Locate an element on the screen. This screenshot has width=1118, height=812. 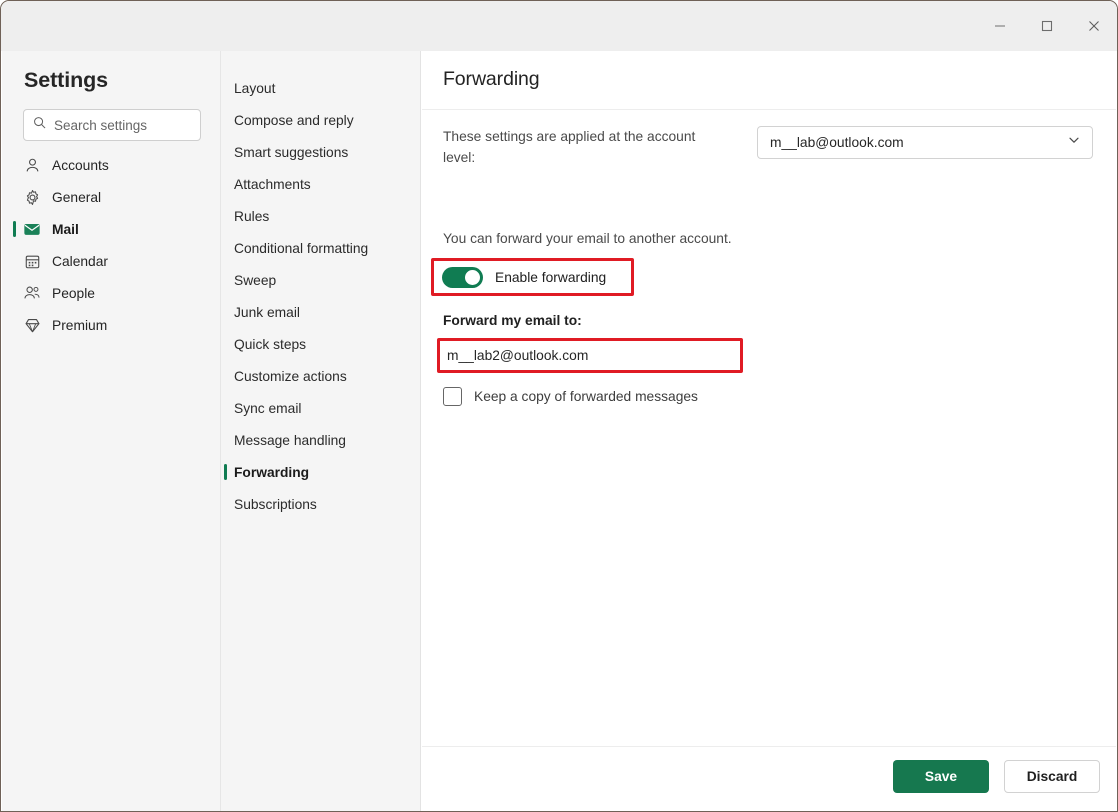
subnav-item-label: Sync email is located at coordinates (268, 408).